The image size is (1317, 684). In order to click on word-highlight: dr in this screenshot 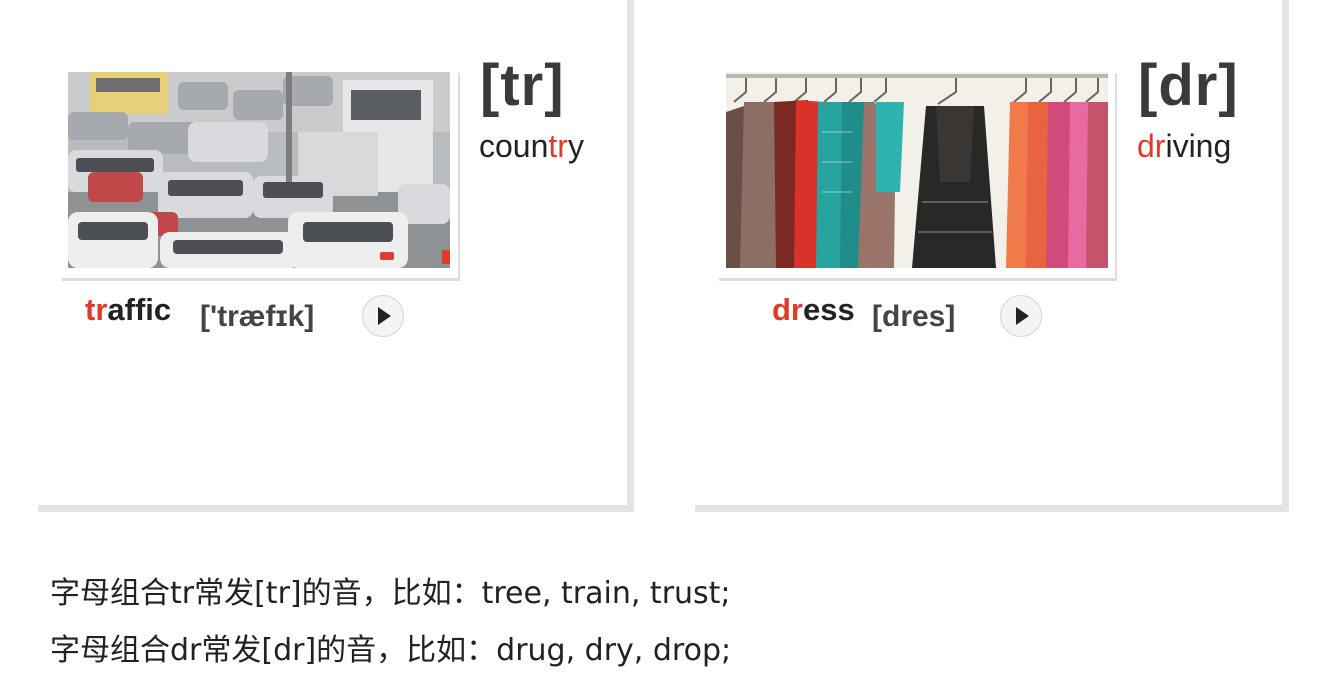, I will do `click(787, 309)`.